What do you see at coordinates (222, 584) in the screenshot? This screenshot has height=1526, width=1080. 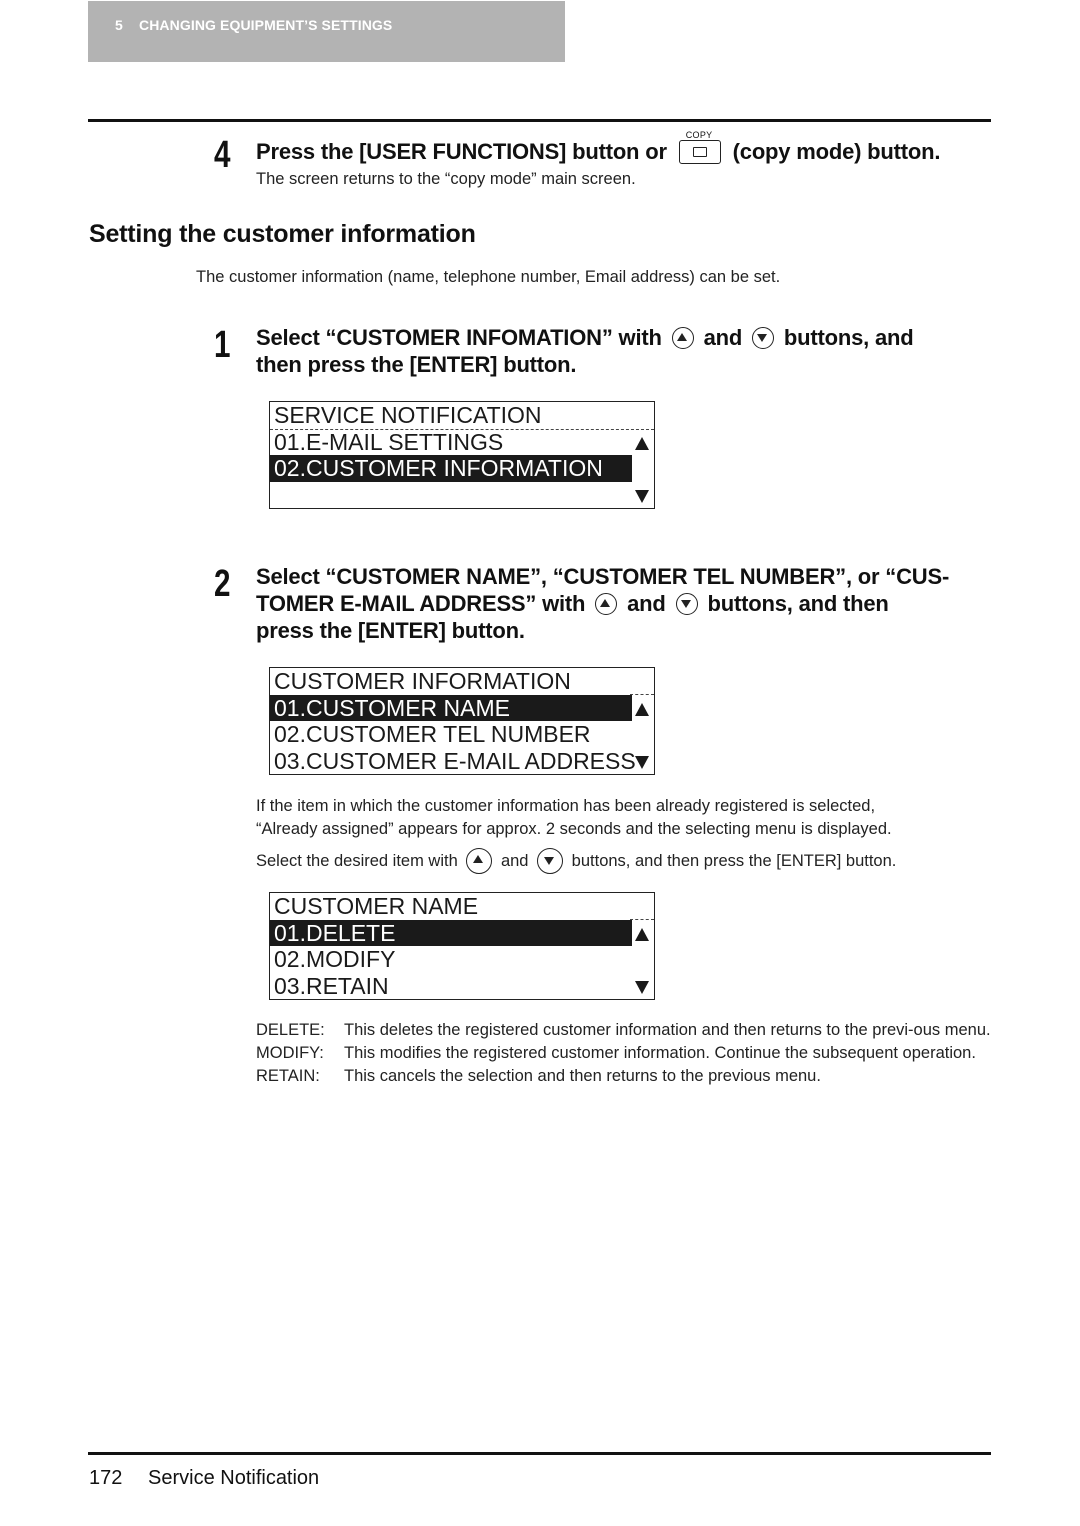 I see `step-number-2: 2` at bounding box center [222, 584].